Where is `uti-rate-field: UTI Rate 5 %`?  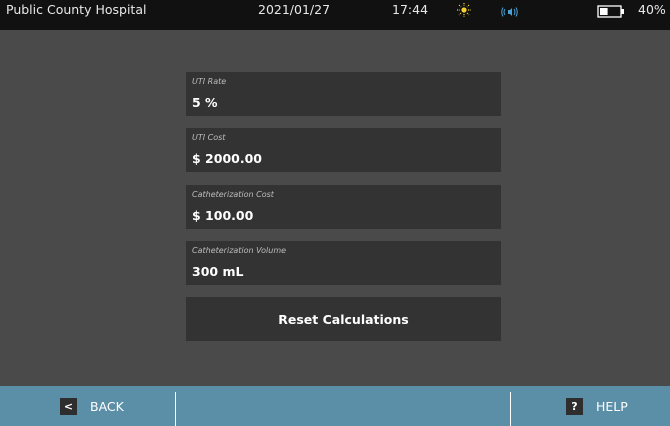
uti-rate-field: UTI Rate 5 % is located at coordinates (343, 94).